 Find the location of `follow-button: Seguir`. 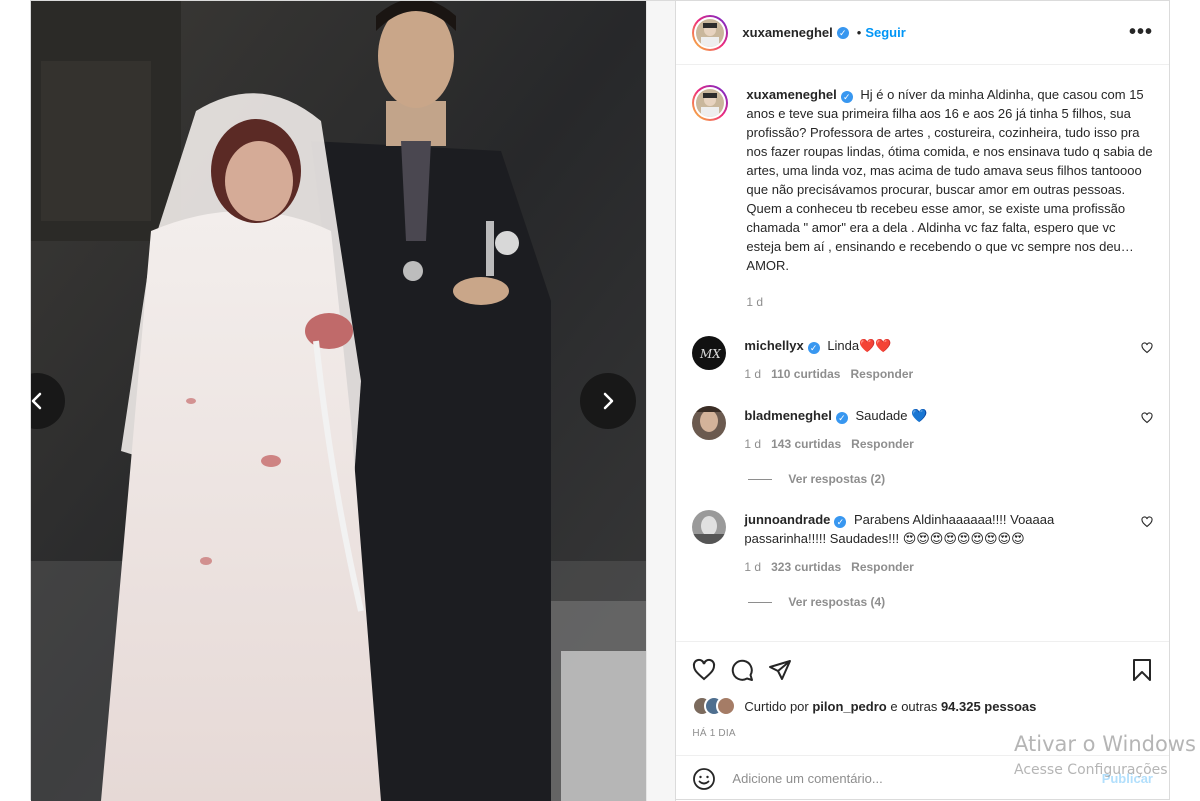

follow-button: Seguir is located at coordinates (885, 32).